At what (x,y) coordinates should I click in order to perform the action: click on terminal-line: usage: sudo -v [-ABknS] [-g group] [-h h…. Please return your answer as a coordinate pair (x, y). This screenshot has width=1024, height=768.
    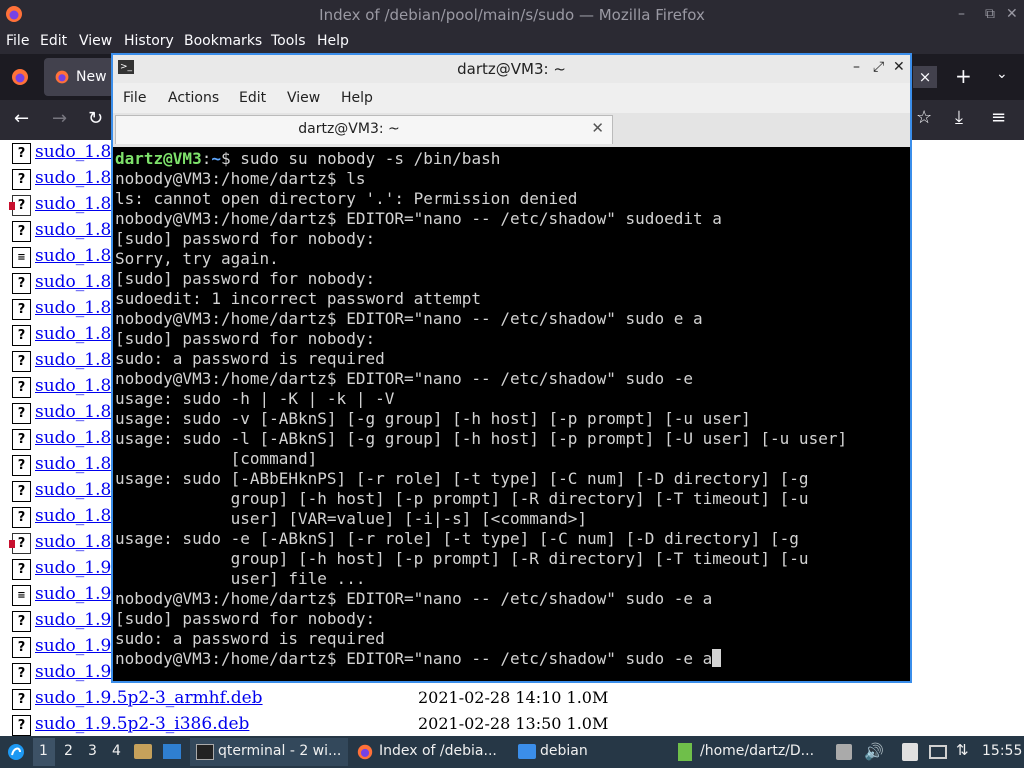
    Looking at the image, I should click on (433, 419).